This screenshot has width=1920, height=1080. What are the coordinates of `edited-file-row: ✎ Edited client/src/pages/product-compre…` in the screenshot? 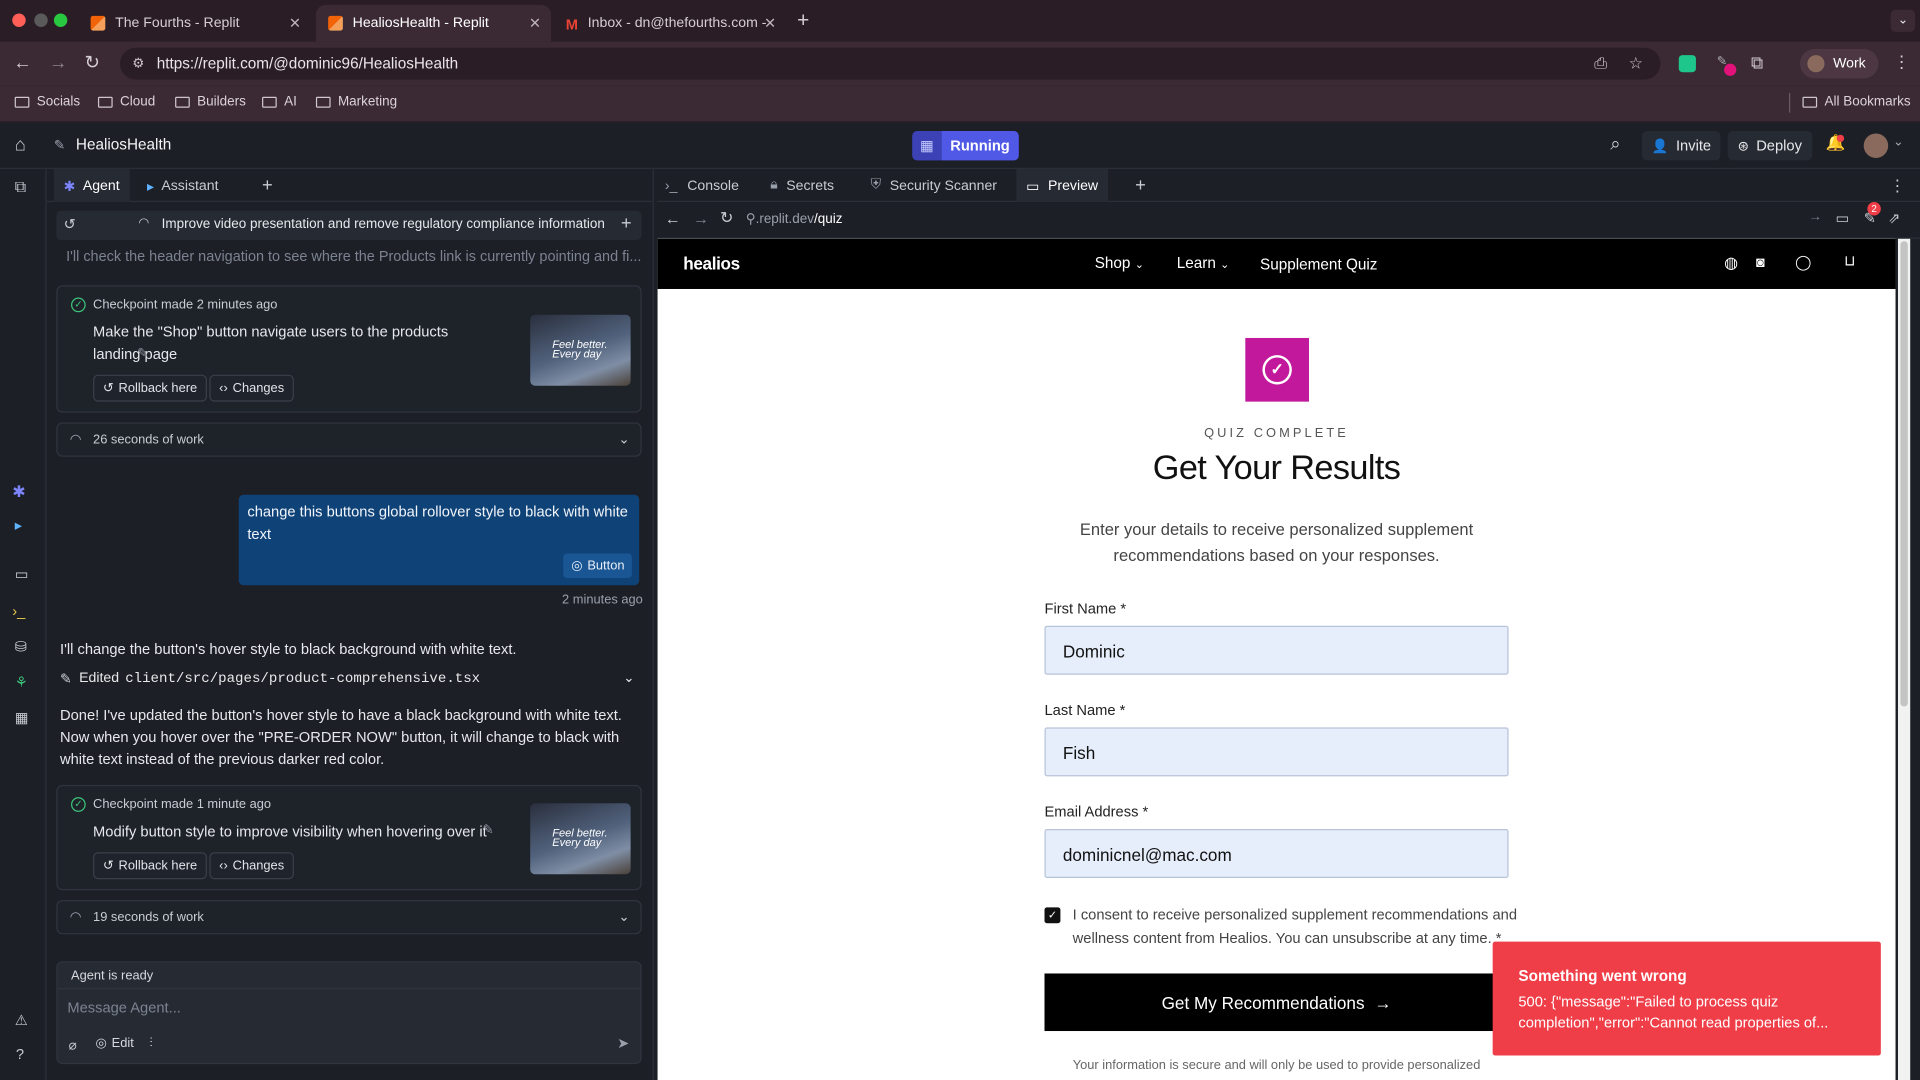 It's located at (351, 678).